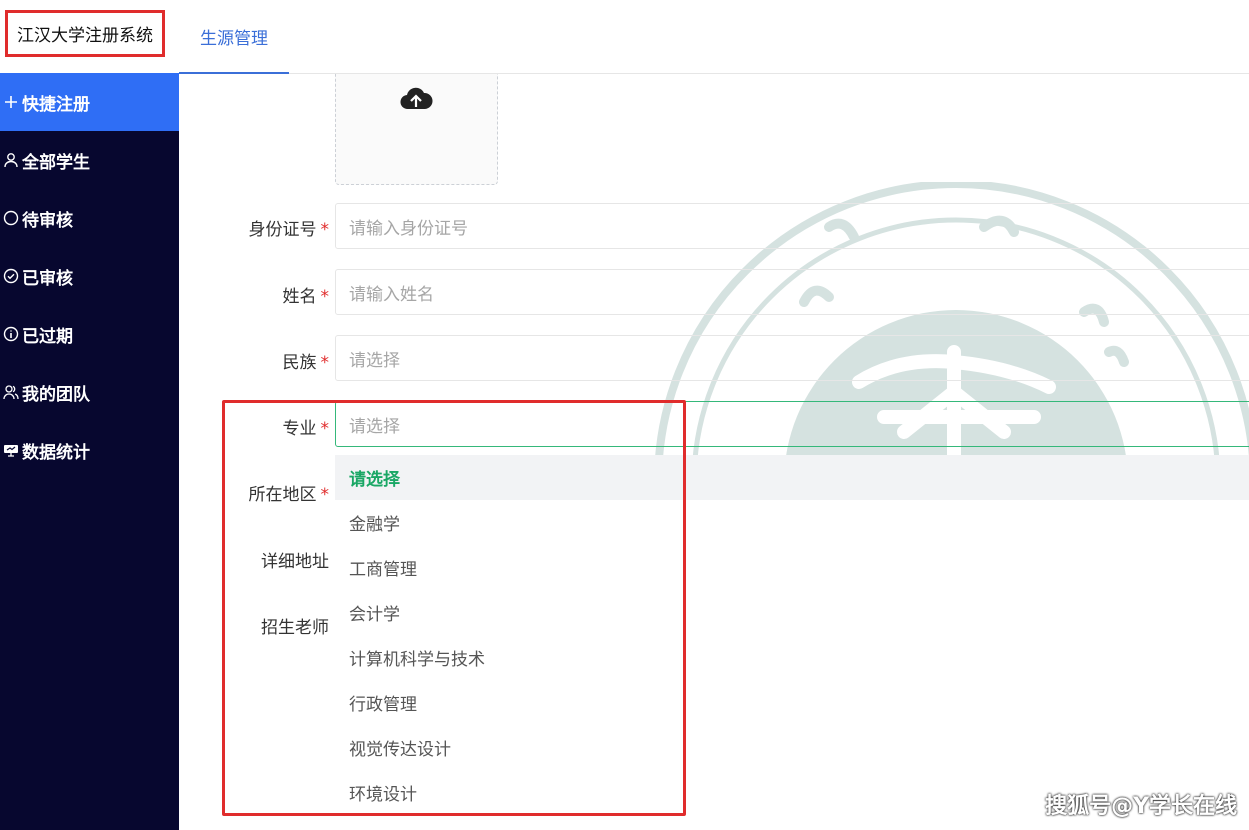 This screenshot has width=1249, height=830. What do you see at coordinates (11, 450) in the screenshot?
I see `chart-icon` at bounding box center [11, 450].